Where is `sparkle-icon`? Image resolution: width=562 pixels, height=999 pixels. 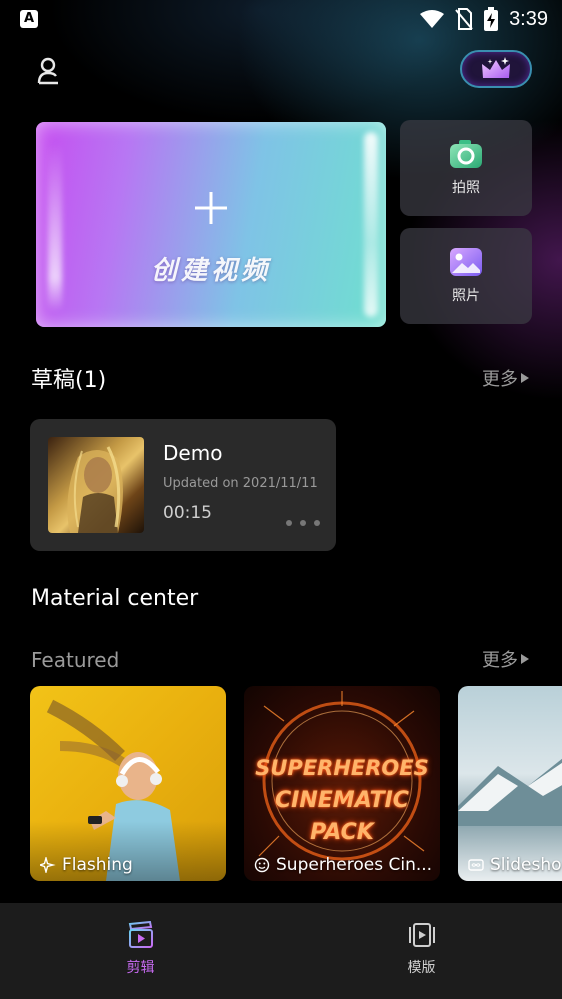
sparkle-icon is located at coordinates (48, 865).